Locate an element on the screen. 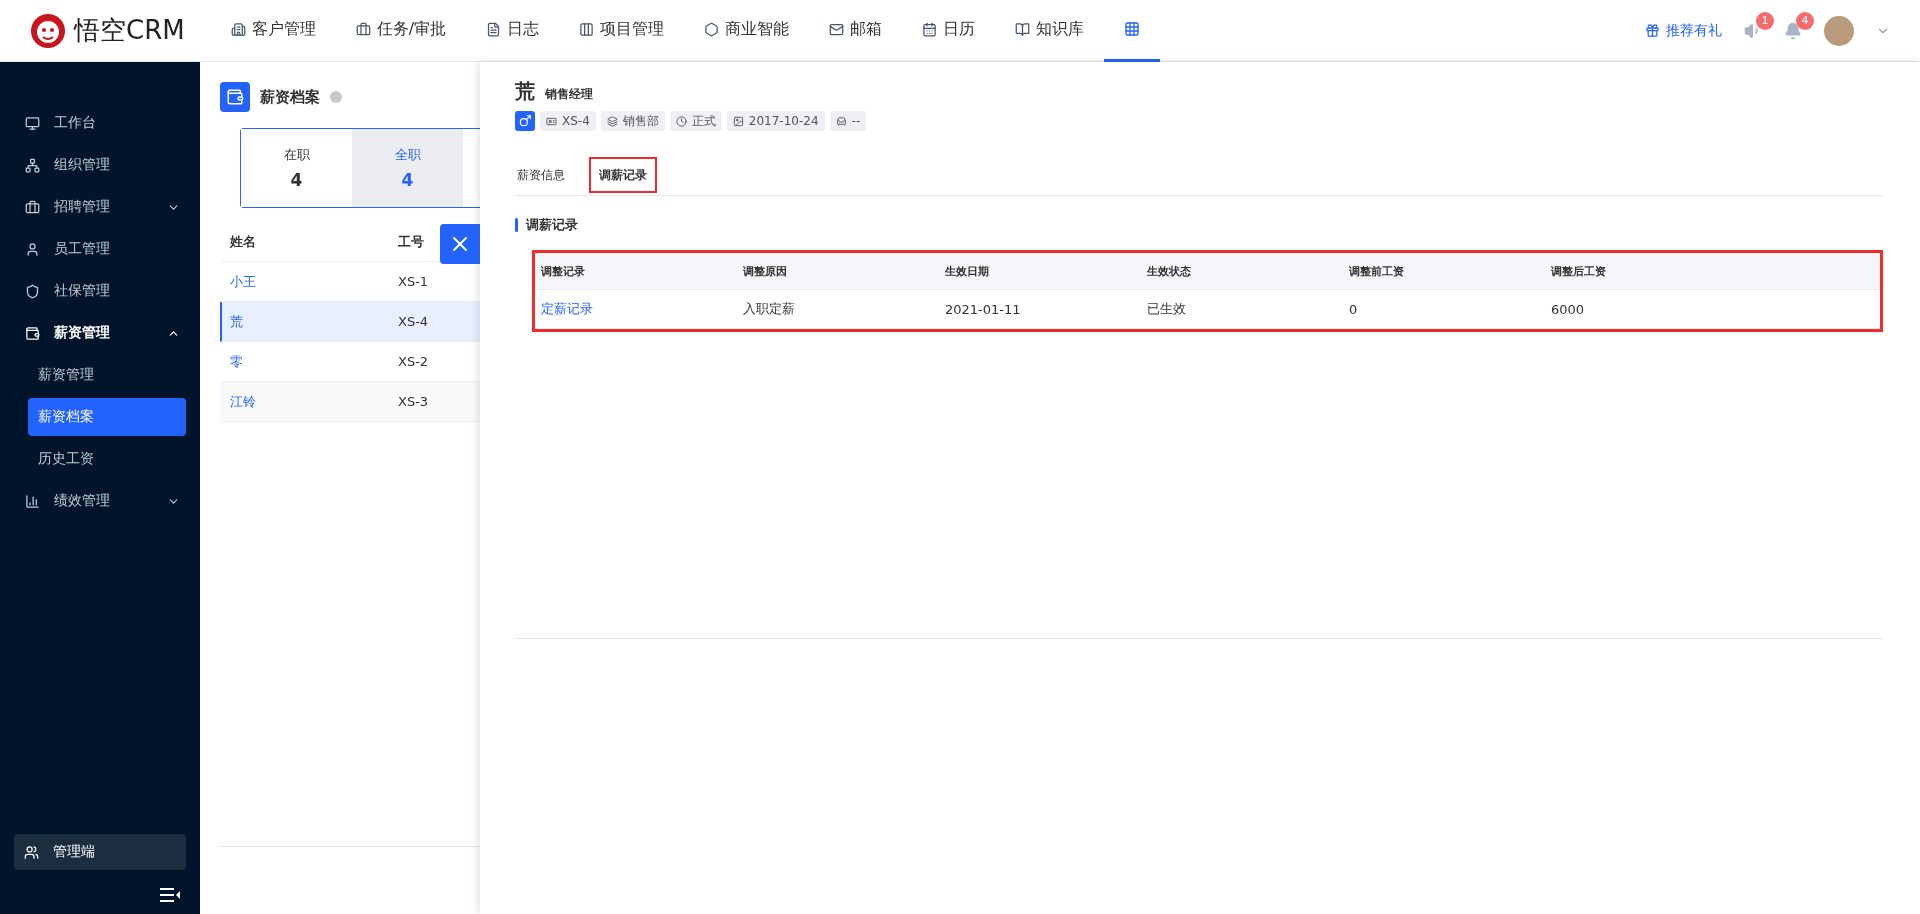 The width and height of the screenshot is (1920, 914). nav-tab: 项目管理 is located at coordinates (622, 31).